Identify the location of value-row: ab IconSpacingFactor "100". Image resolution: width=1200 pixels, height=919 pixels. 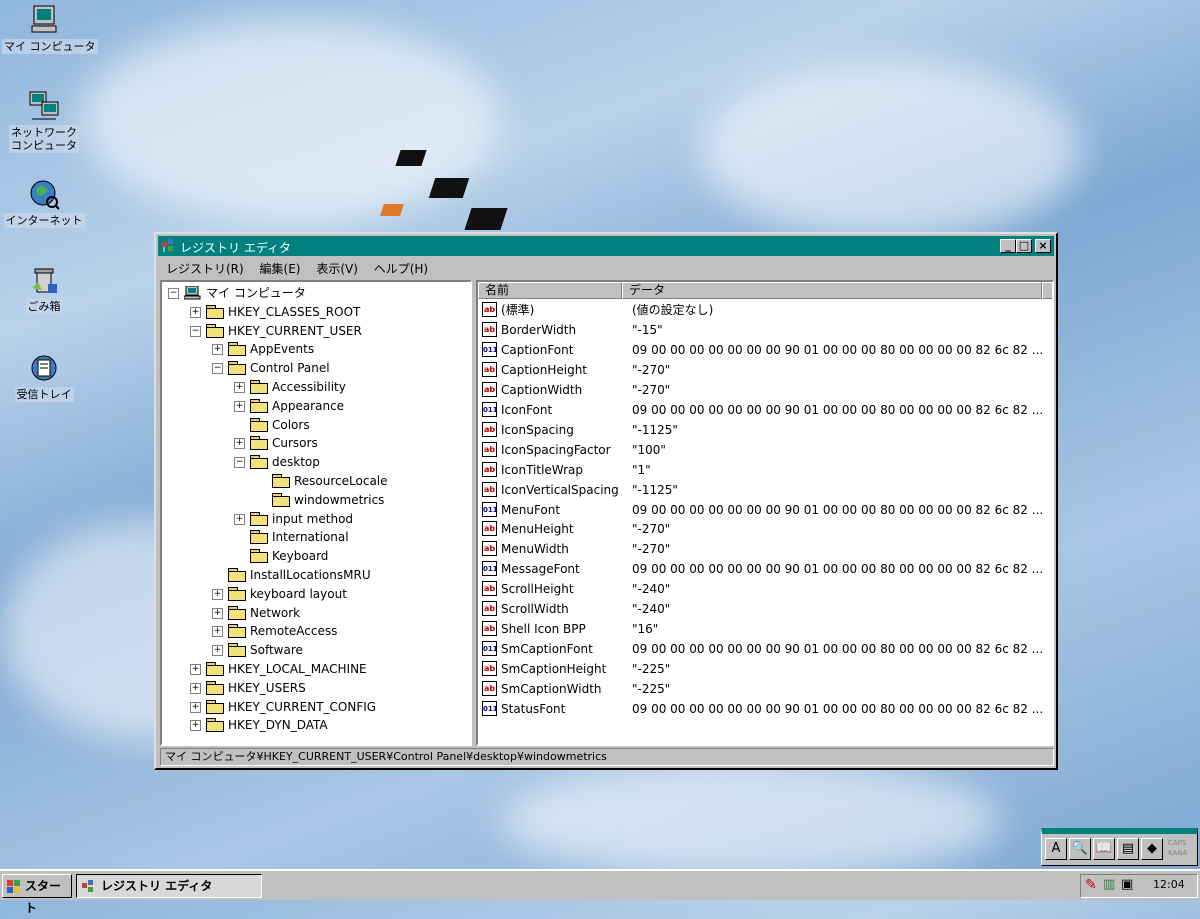
(766, 450).